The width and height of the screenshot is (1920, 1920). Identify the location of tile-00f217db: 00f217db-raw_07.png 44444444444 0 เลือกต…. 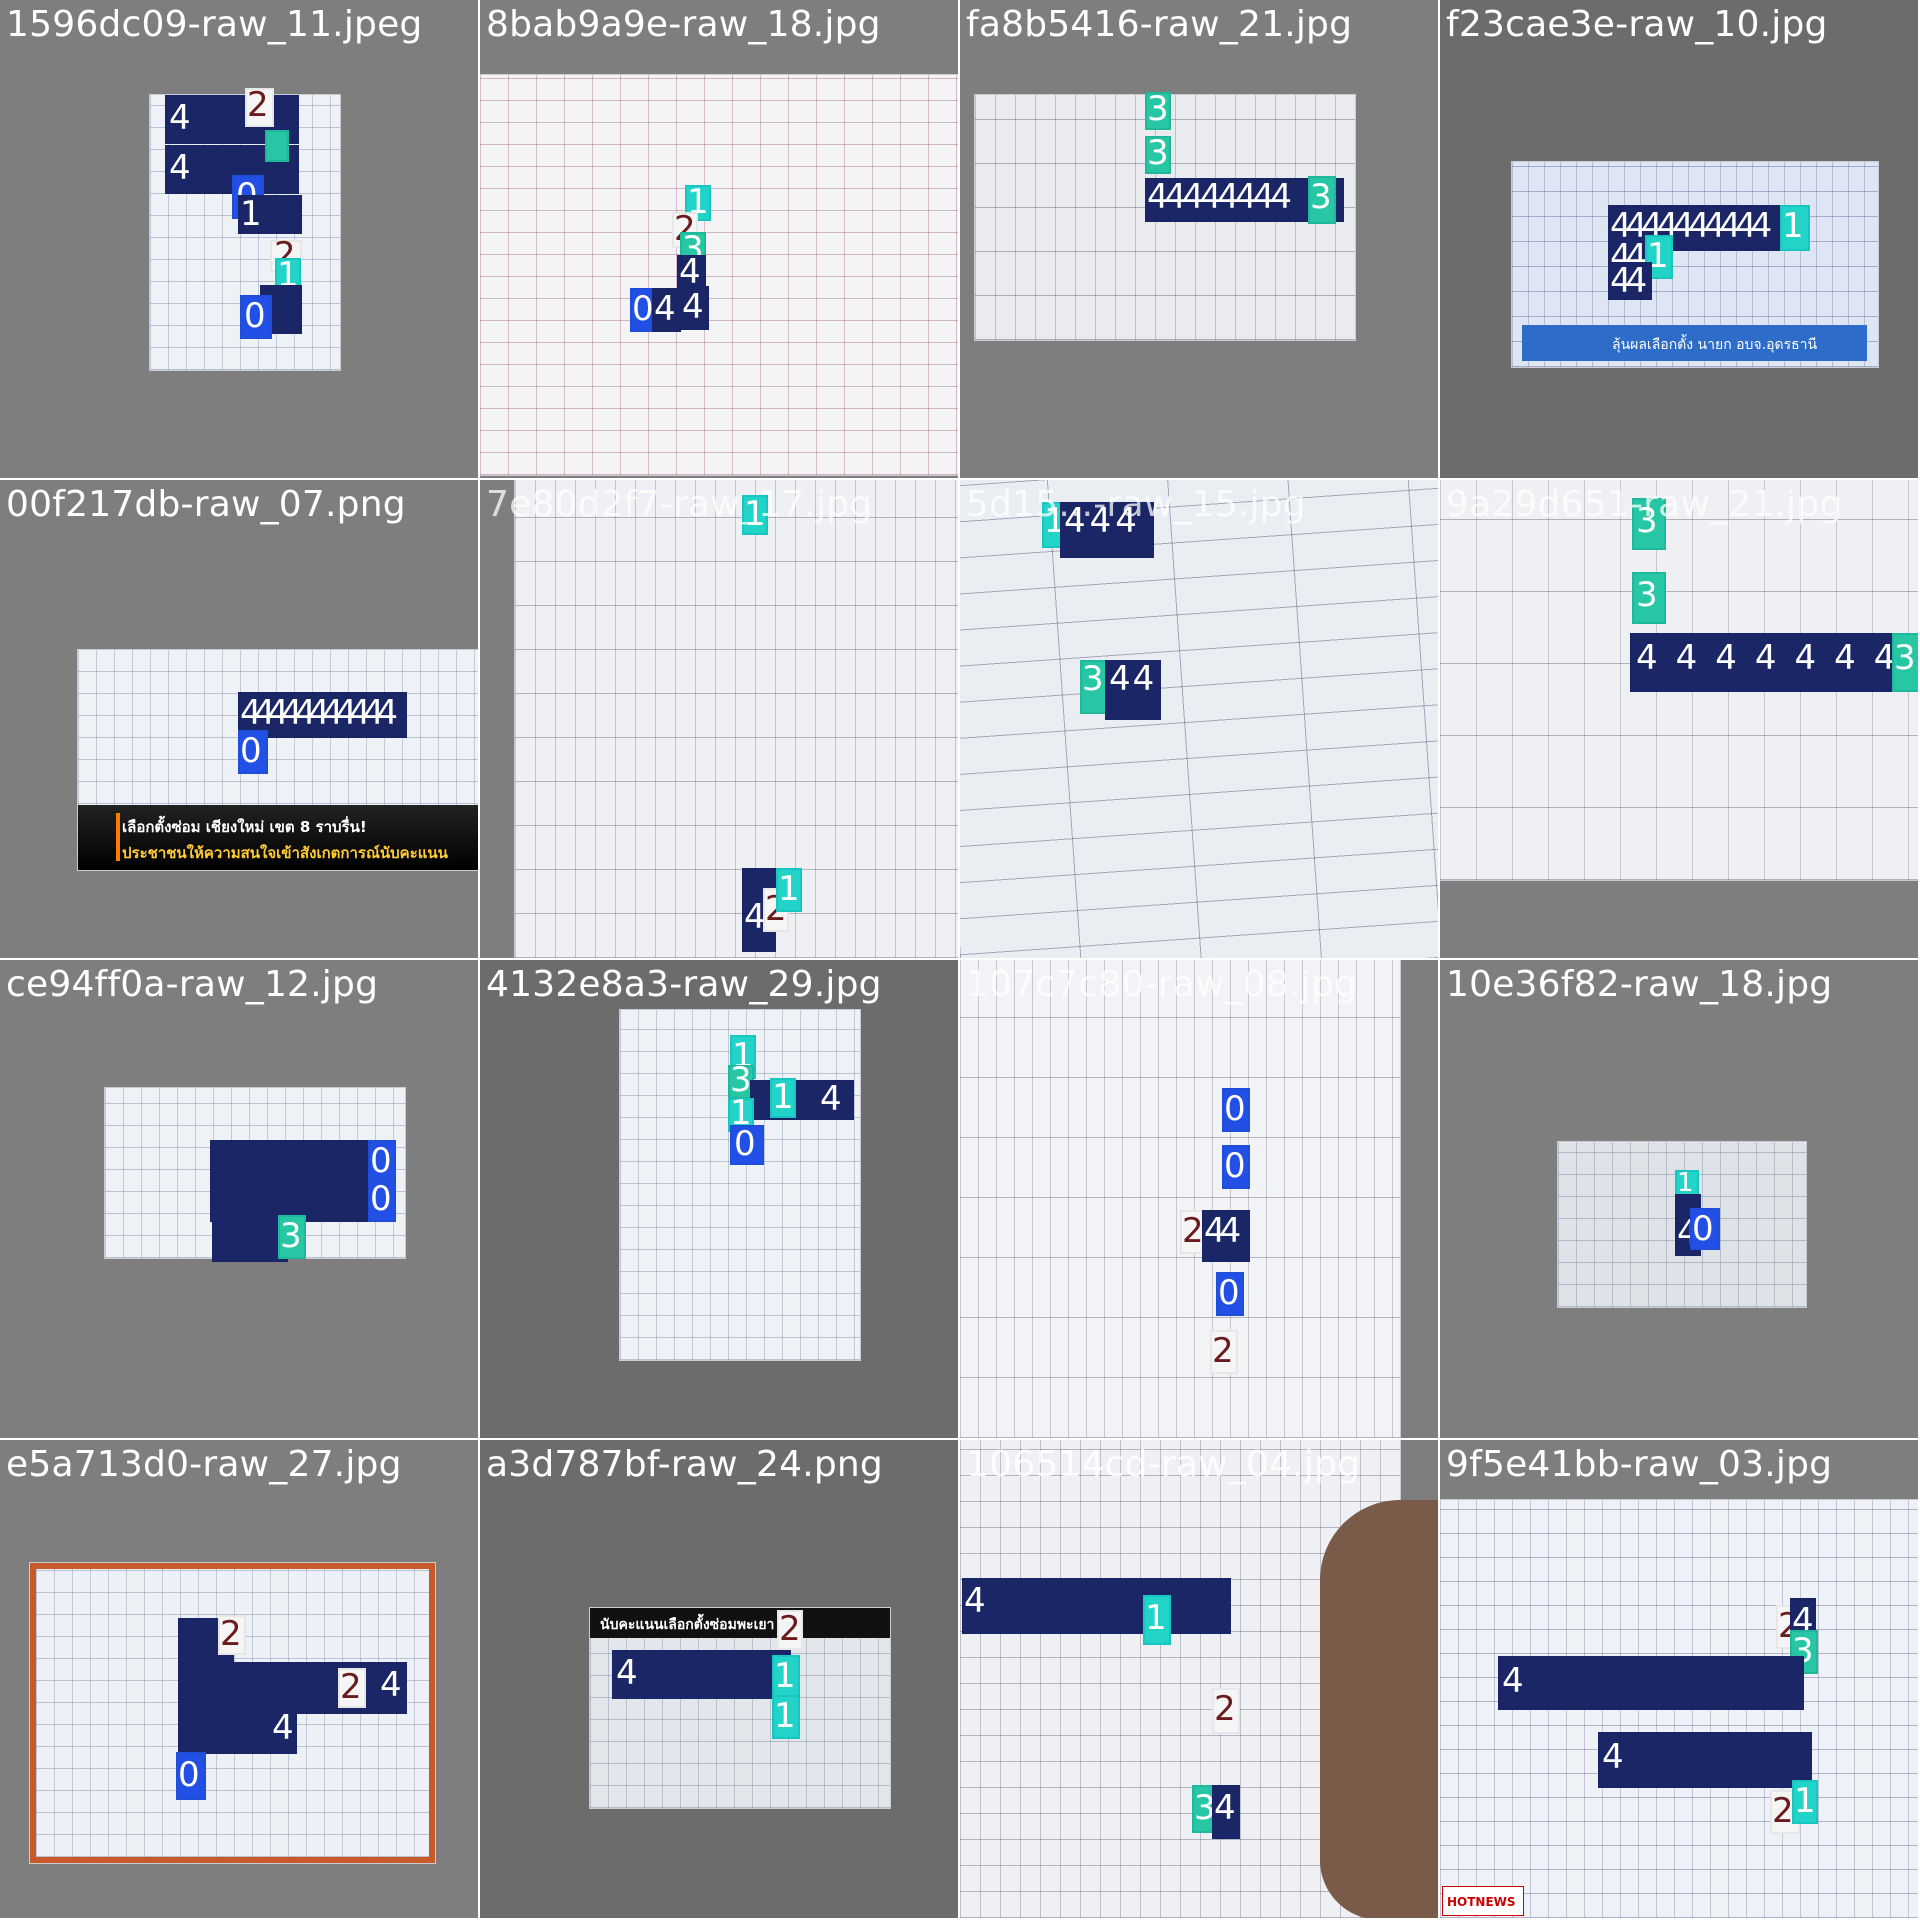
(239, 719).